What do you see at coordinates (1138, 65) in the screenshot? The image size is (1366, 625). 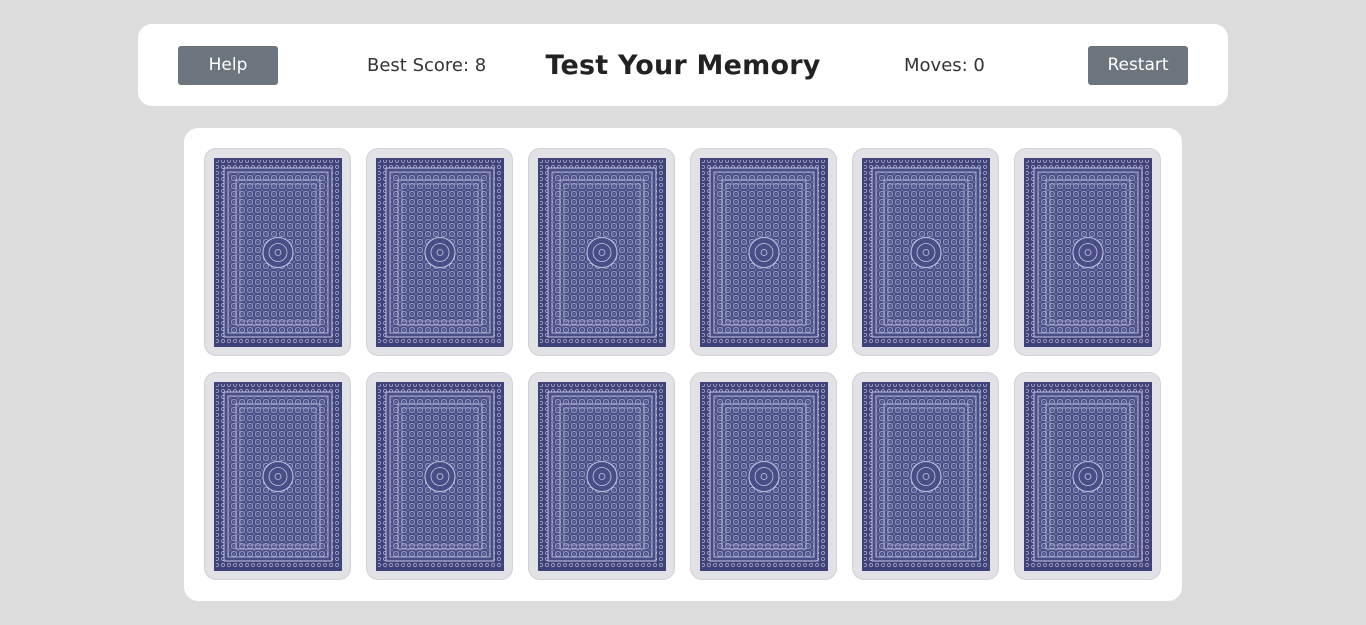 I see `restart-button: Restart` at bounding box center [1138, 65].